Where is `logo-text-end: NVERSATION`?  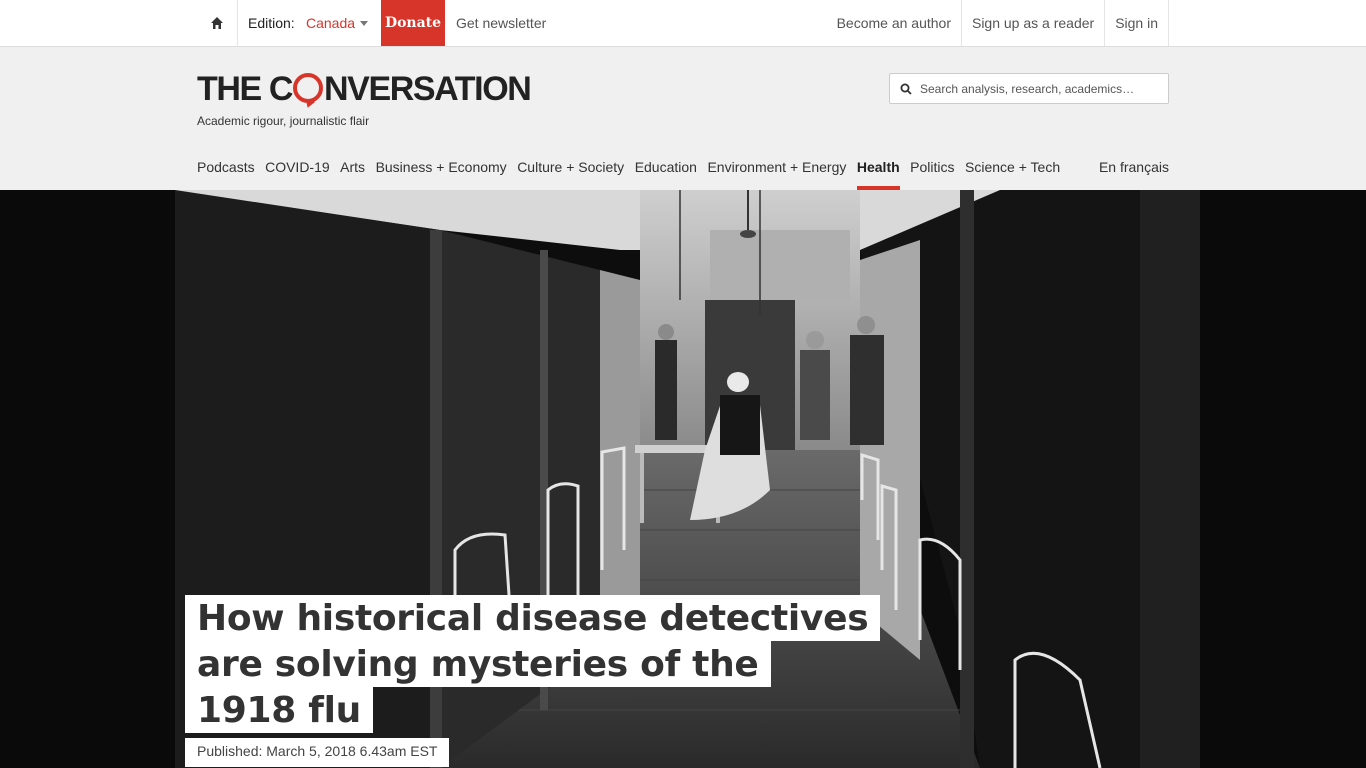 logo-text-end: NVERSATION is located at coordinates (428, 89).